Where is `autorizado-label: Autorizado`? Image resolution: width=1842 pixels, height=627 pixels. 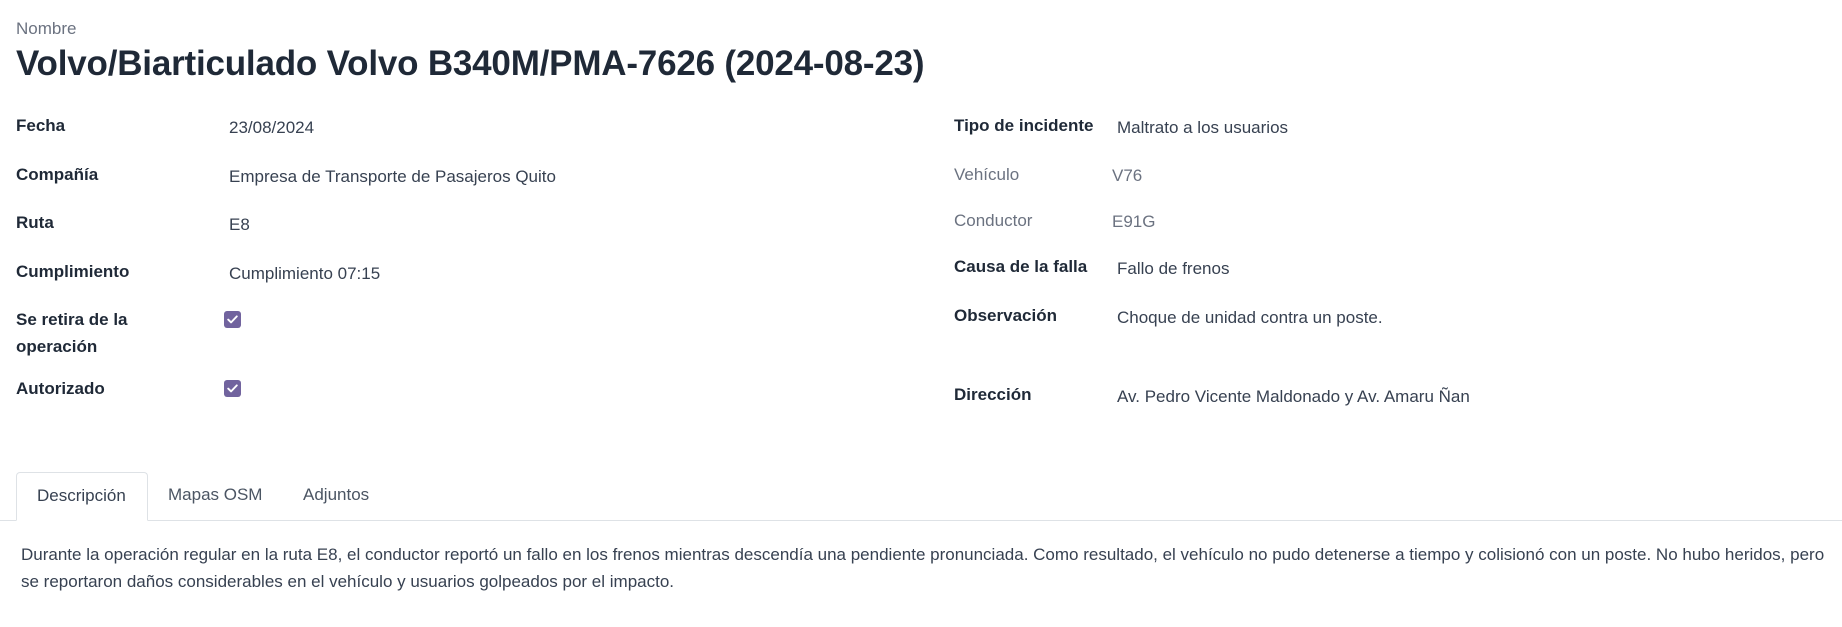 autorizado-label: Autorizado is located at coordinates (60, 388).